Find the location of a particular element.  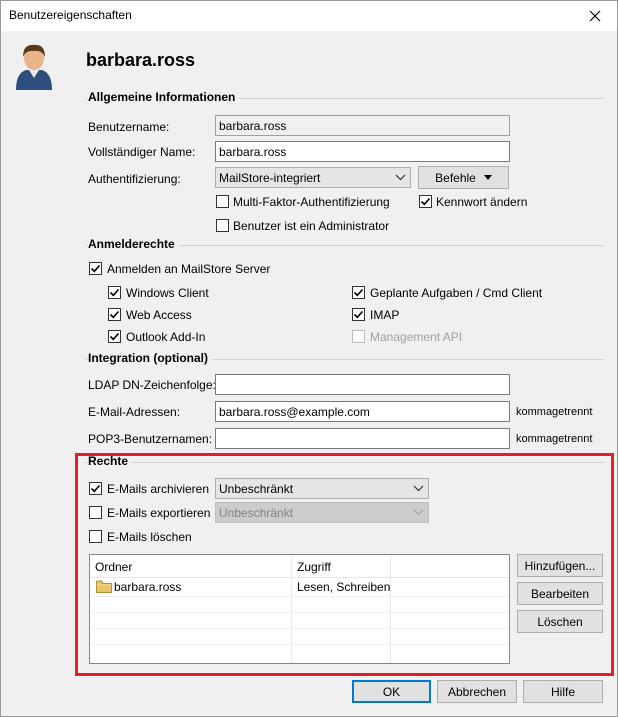

username-field: barbara.ross is located at coordinates (362, 125).